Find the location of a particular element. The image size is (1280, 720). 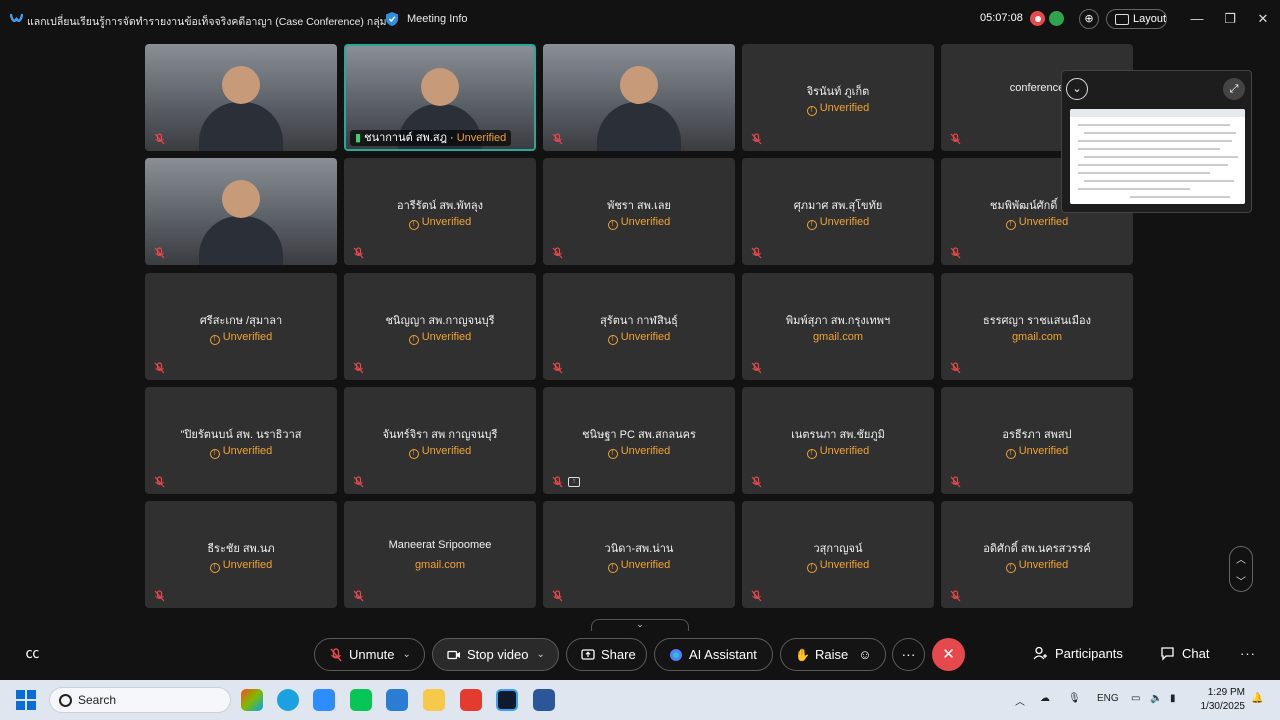

more-options-icon: ··· is located at coordinates (908, 654).